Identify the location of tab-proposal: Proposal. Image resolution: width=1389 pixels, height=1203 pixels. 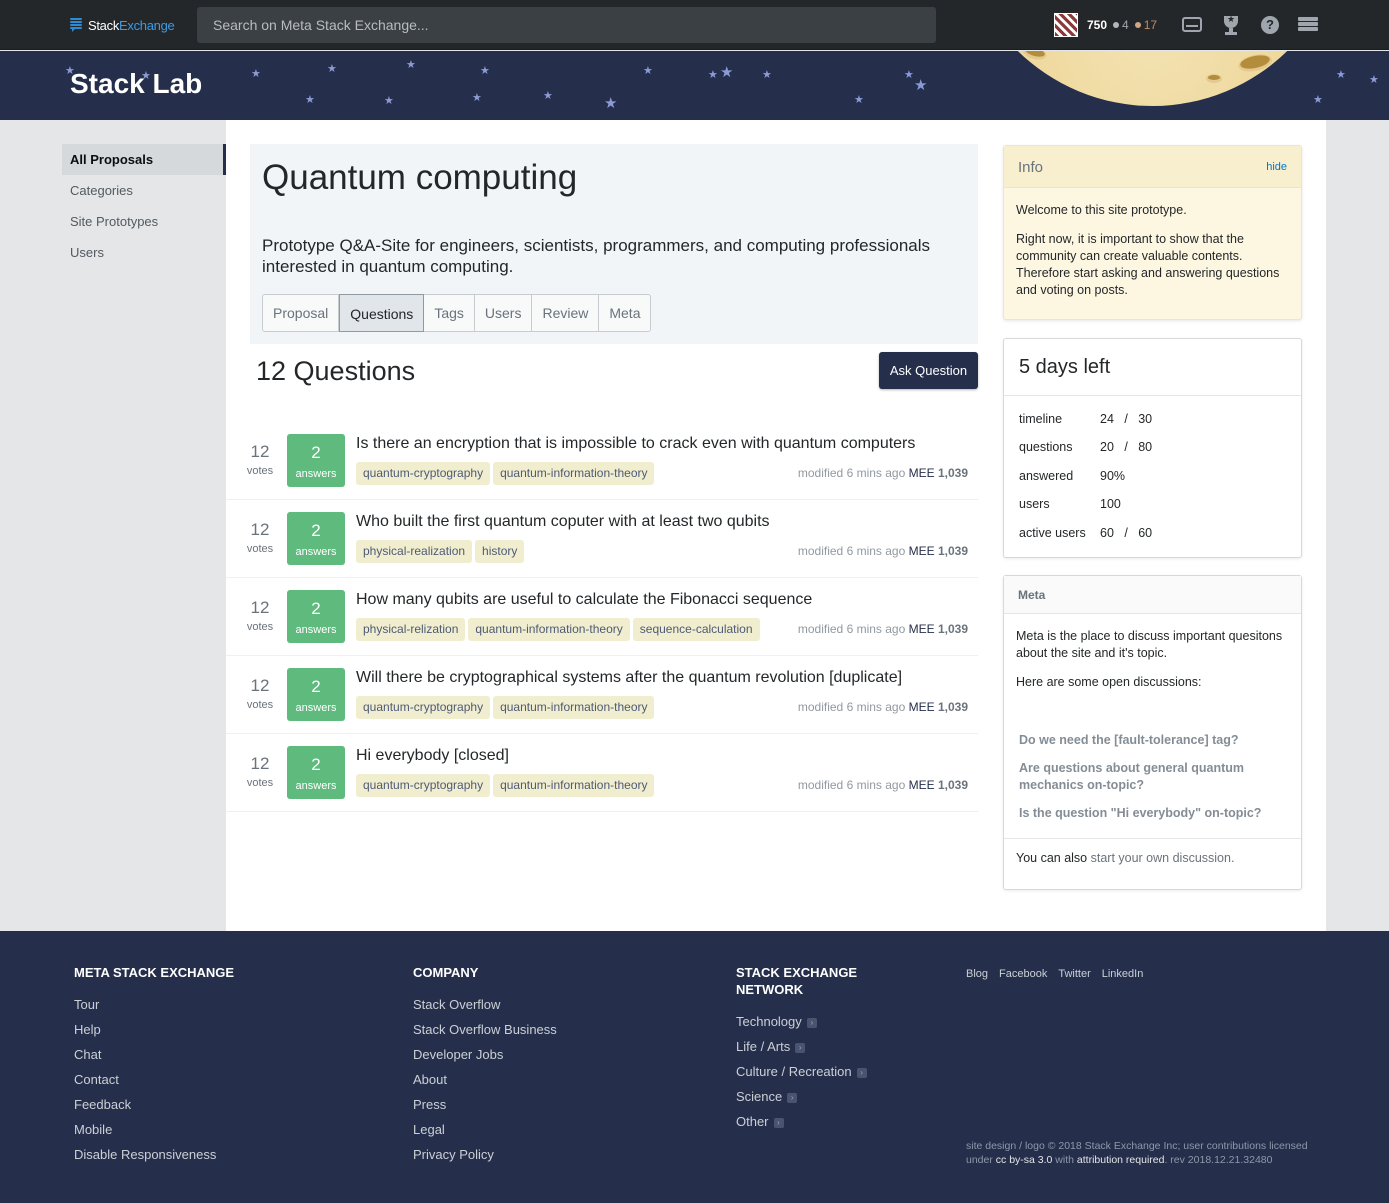
(301, 313).